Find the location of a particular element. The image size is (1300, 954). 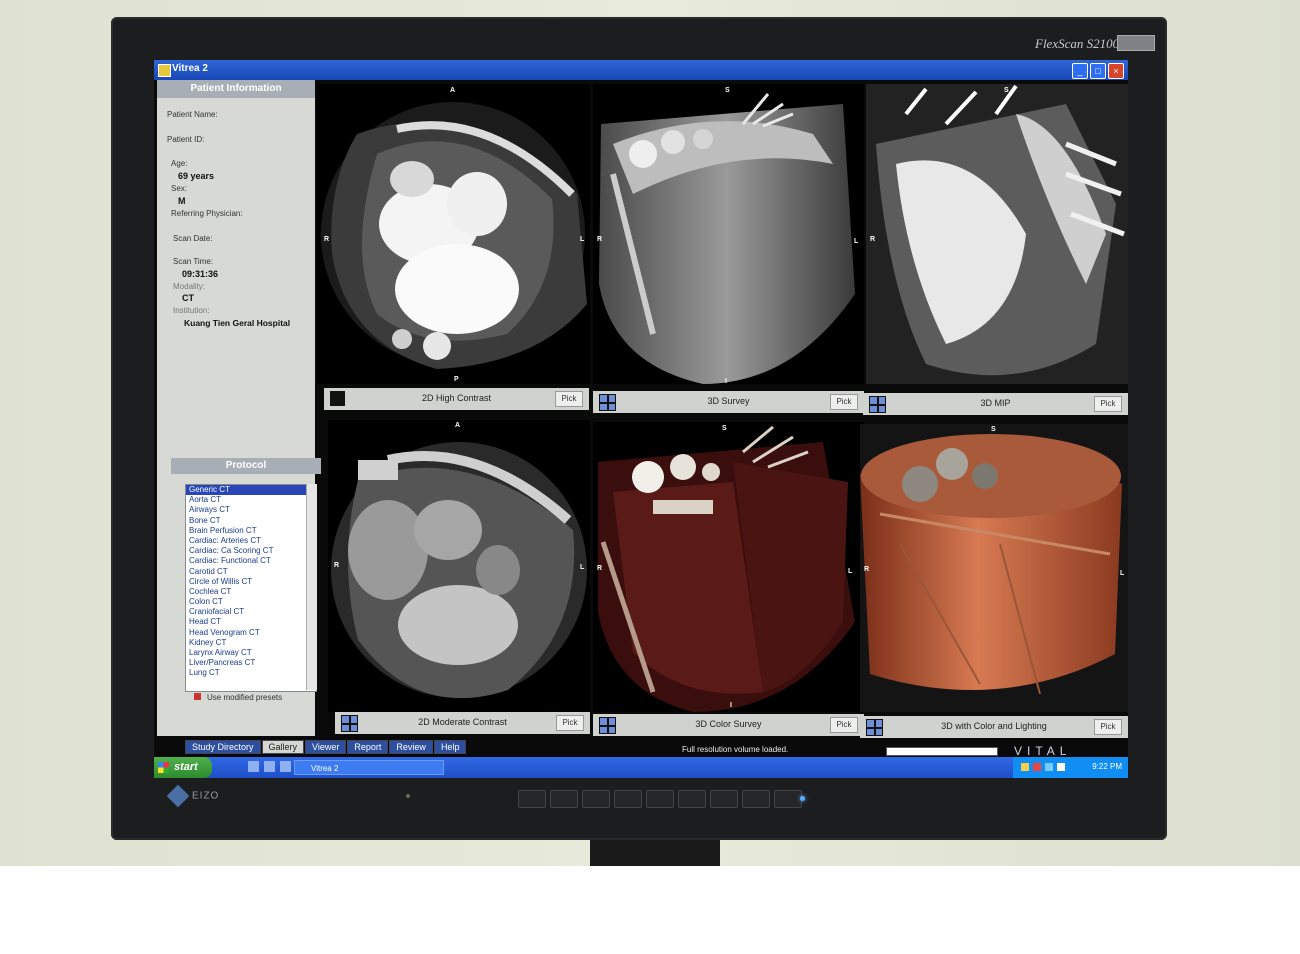

viewport-3d-color-survey is located at coordinates (728, 567).